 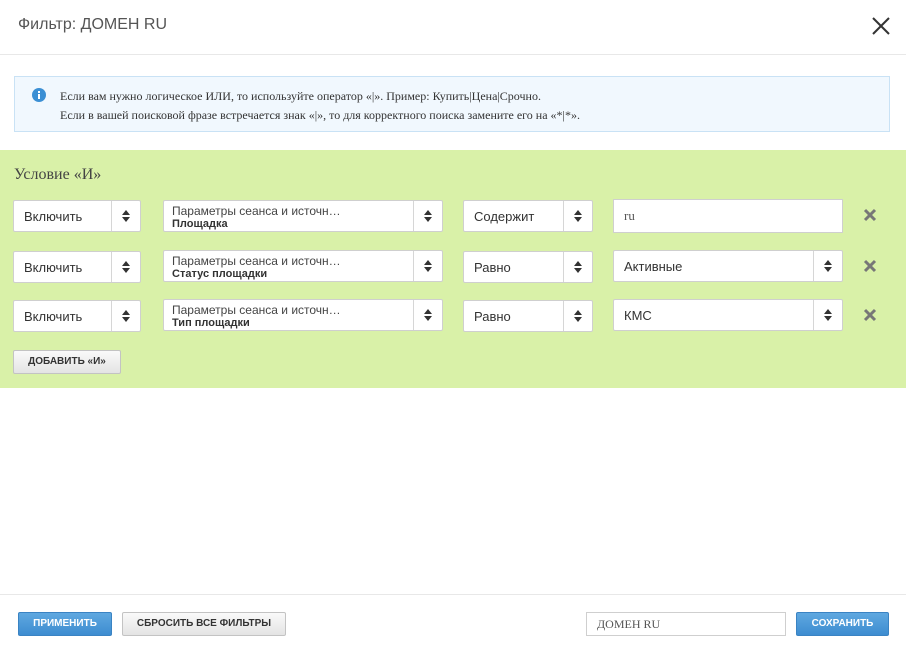 I want to click on mode-select-row3: Включить, so click(x=77, y=316).